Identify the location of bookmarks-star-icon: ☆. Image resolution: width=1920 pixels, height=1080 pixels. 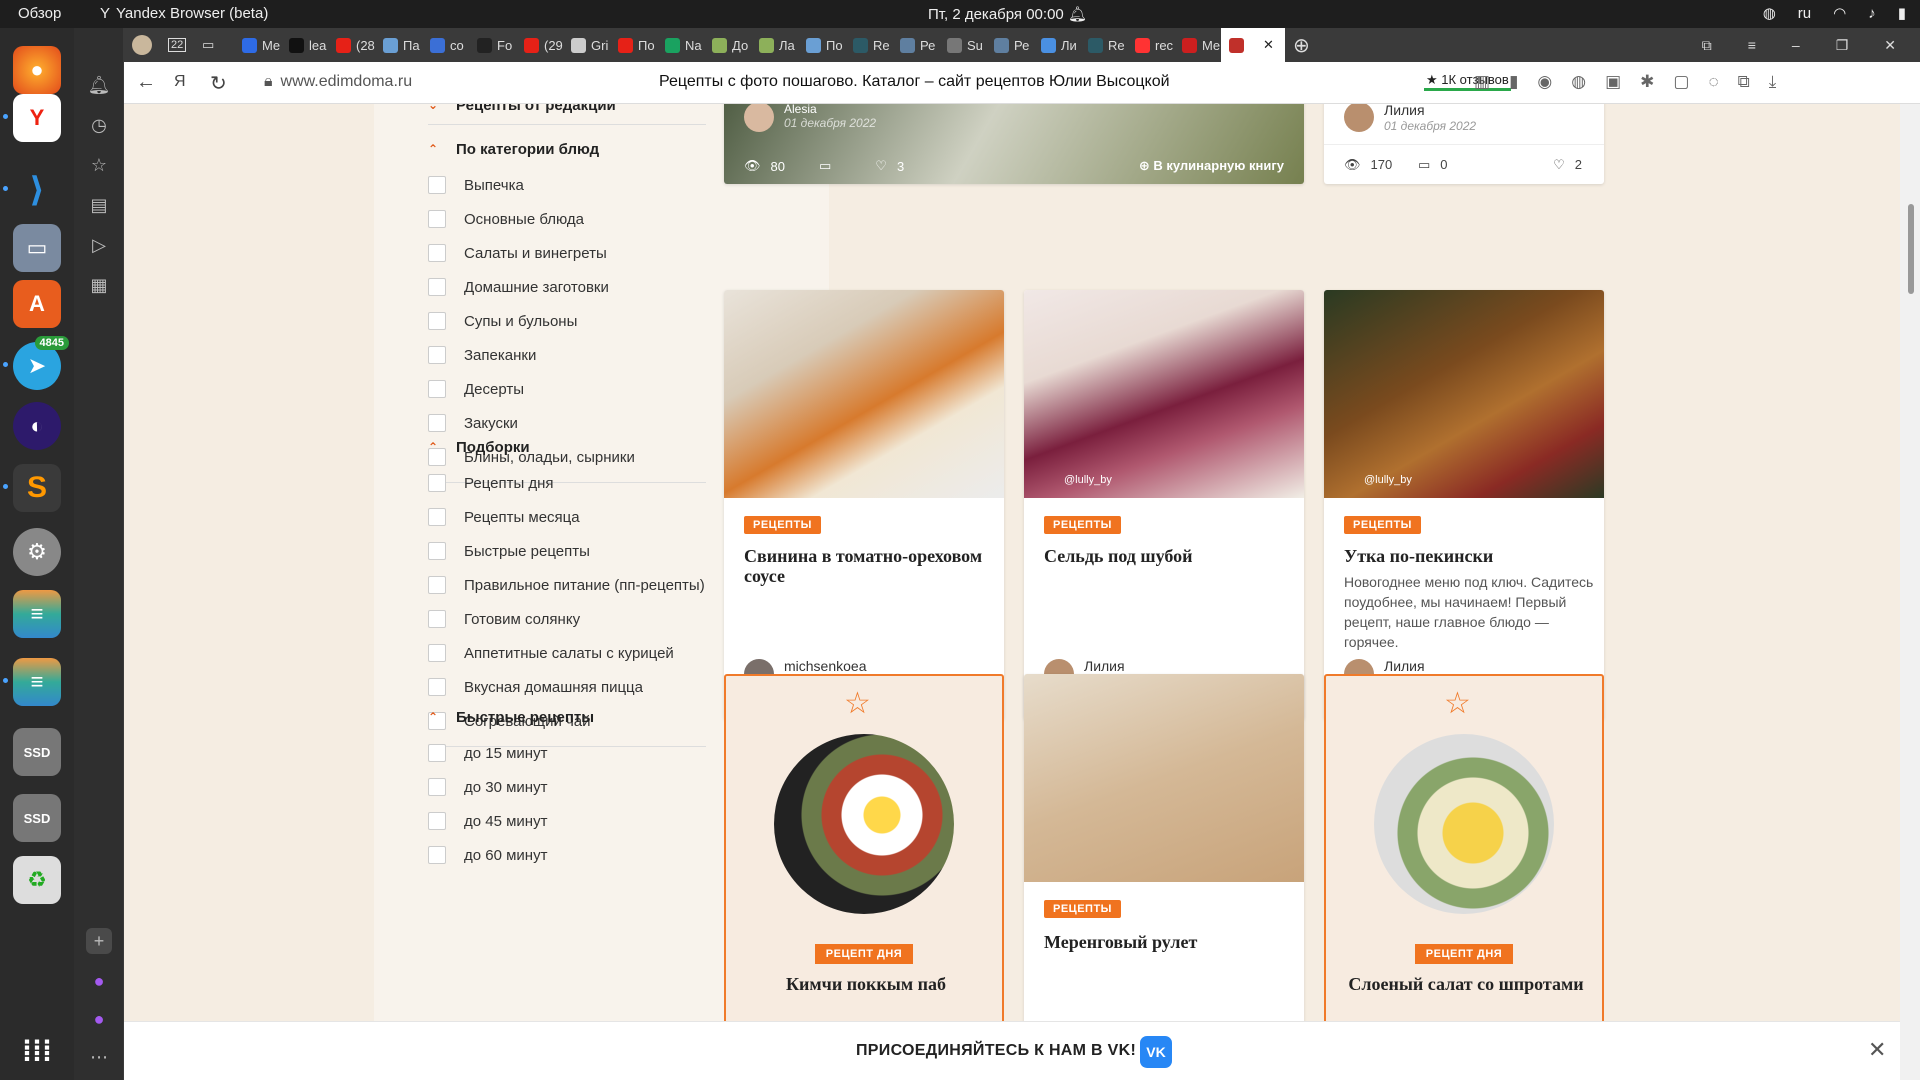
(99, 165).